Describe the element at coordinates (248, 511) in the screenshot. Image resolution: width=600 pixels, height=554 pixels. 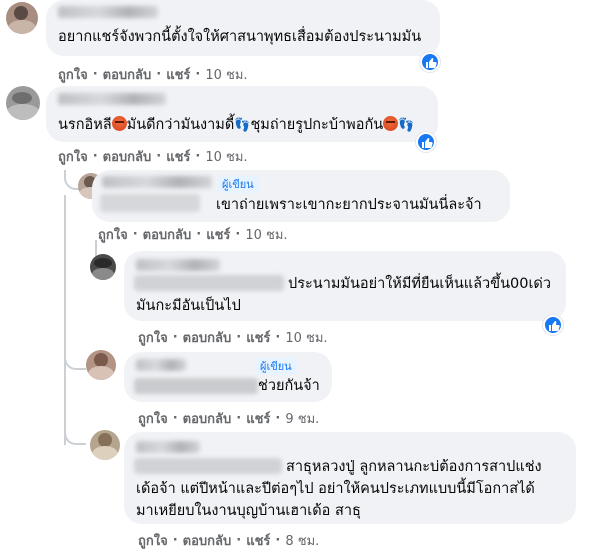
I see `comment-text: มาเหยียบในงานบุญบ้านเฮาเด้อ สาธุ` at that location.